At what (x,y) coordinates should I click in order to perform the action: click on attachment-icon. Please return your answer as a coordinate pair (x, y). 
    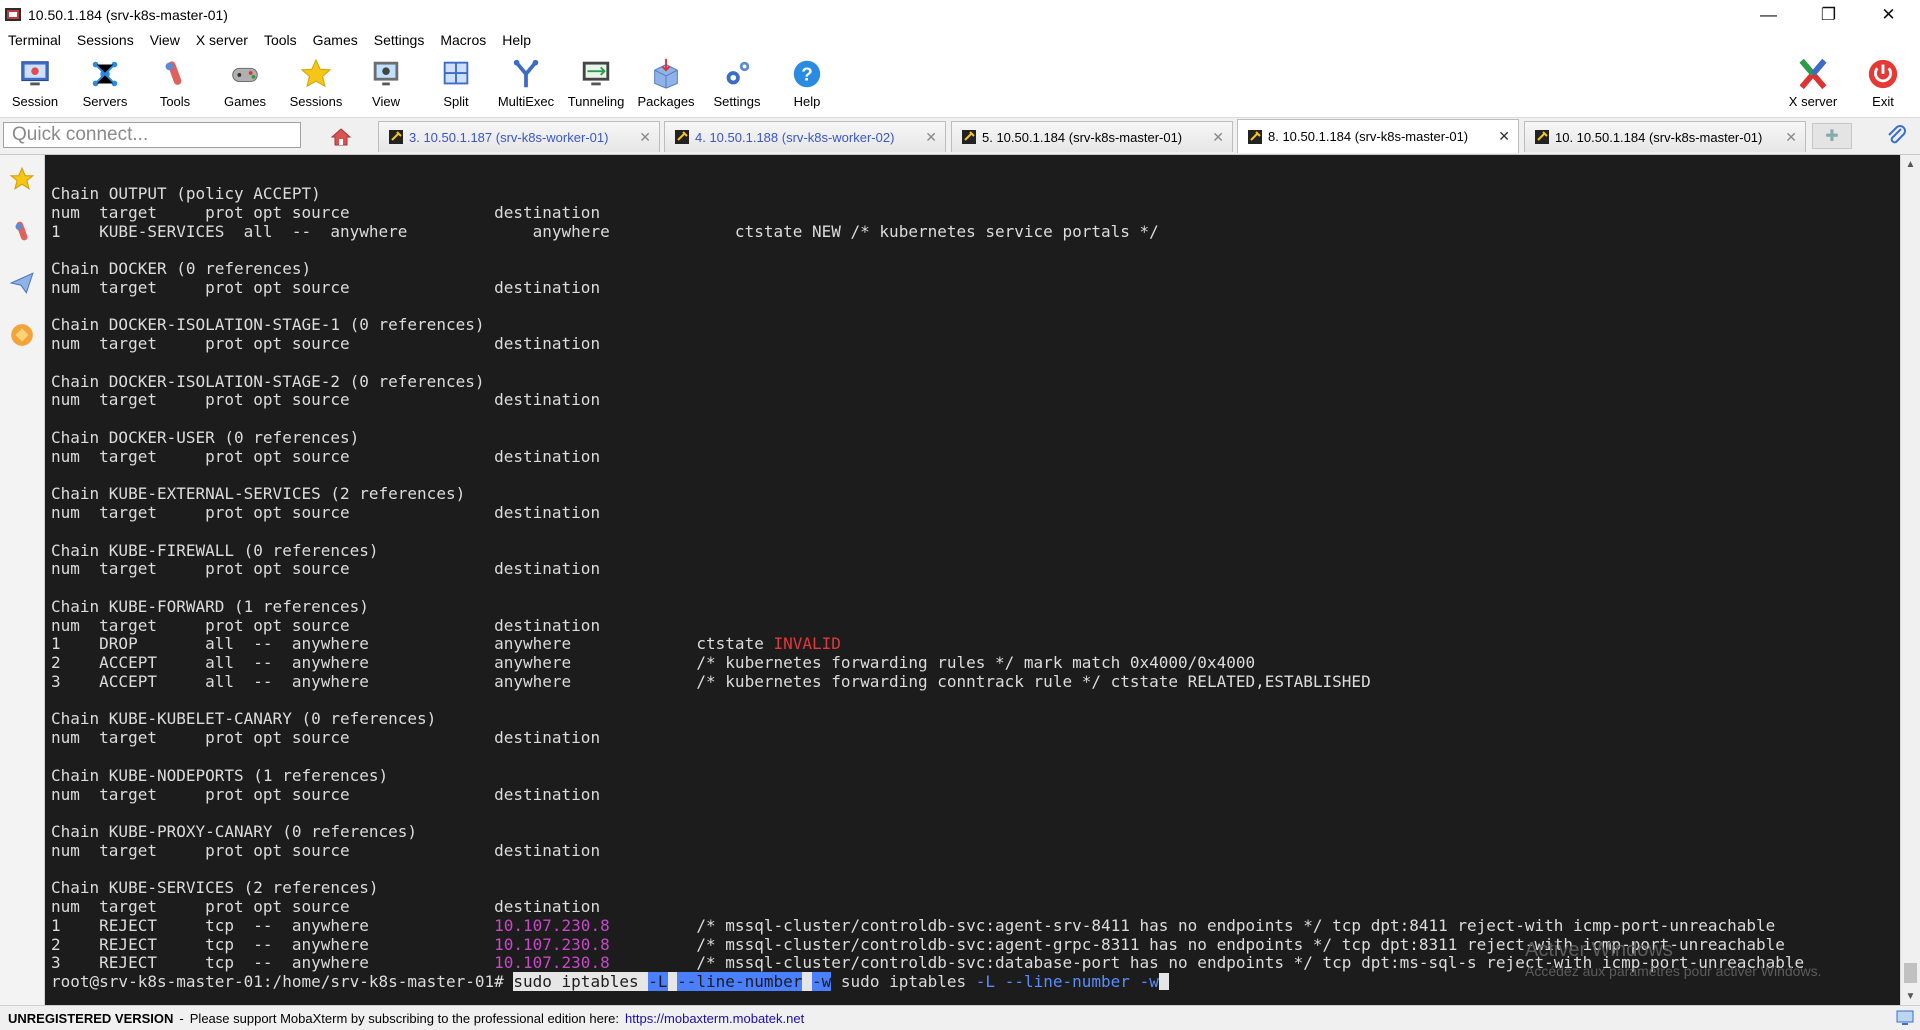
    Looking at the image, I should click on (1897, 137).